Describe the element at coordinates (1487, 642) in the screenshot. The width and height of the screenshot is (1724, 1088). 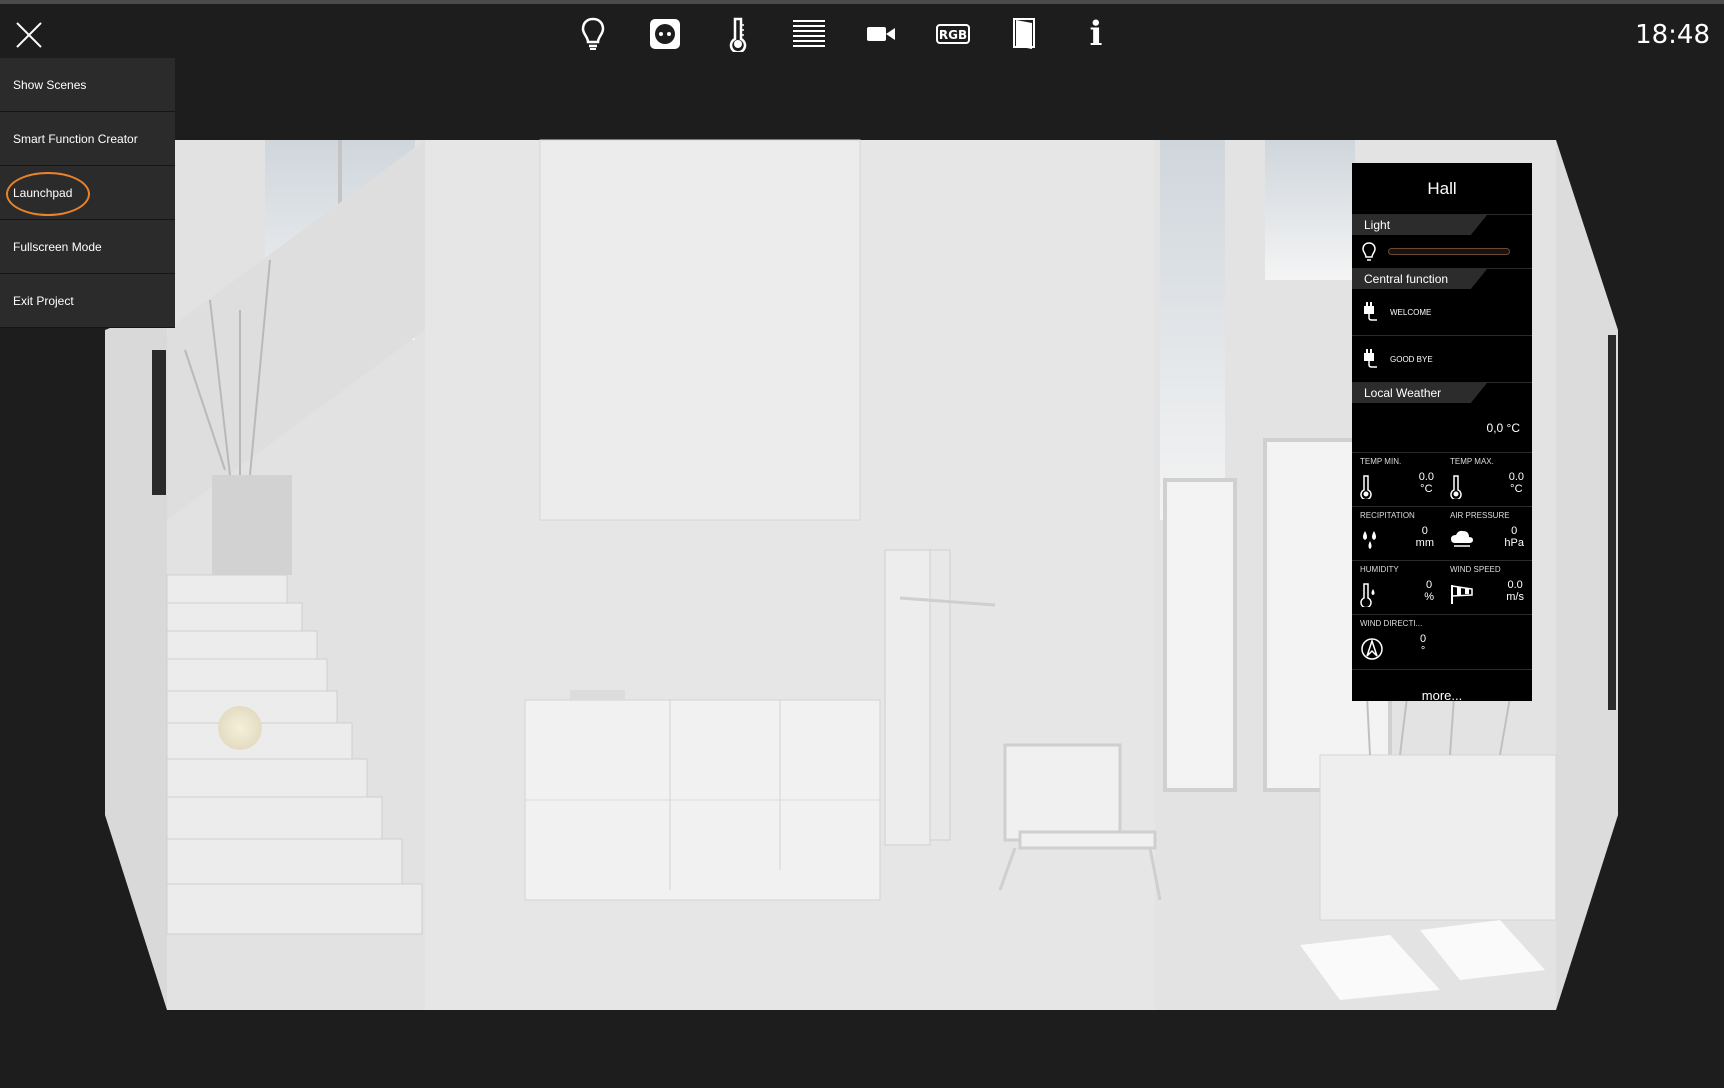
I see `empty-cell` at that location.